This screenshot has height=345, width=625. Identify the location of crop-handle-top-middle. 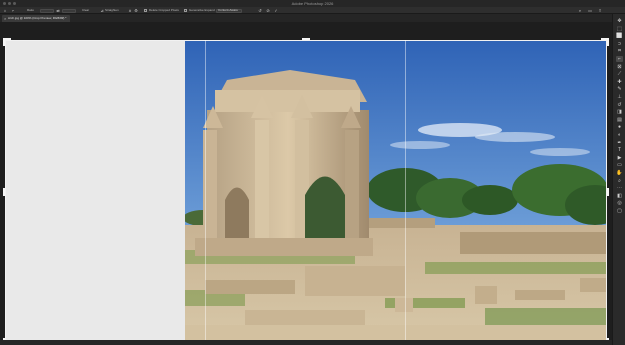
(306, 39).